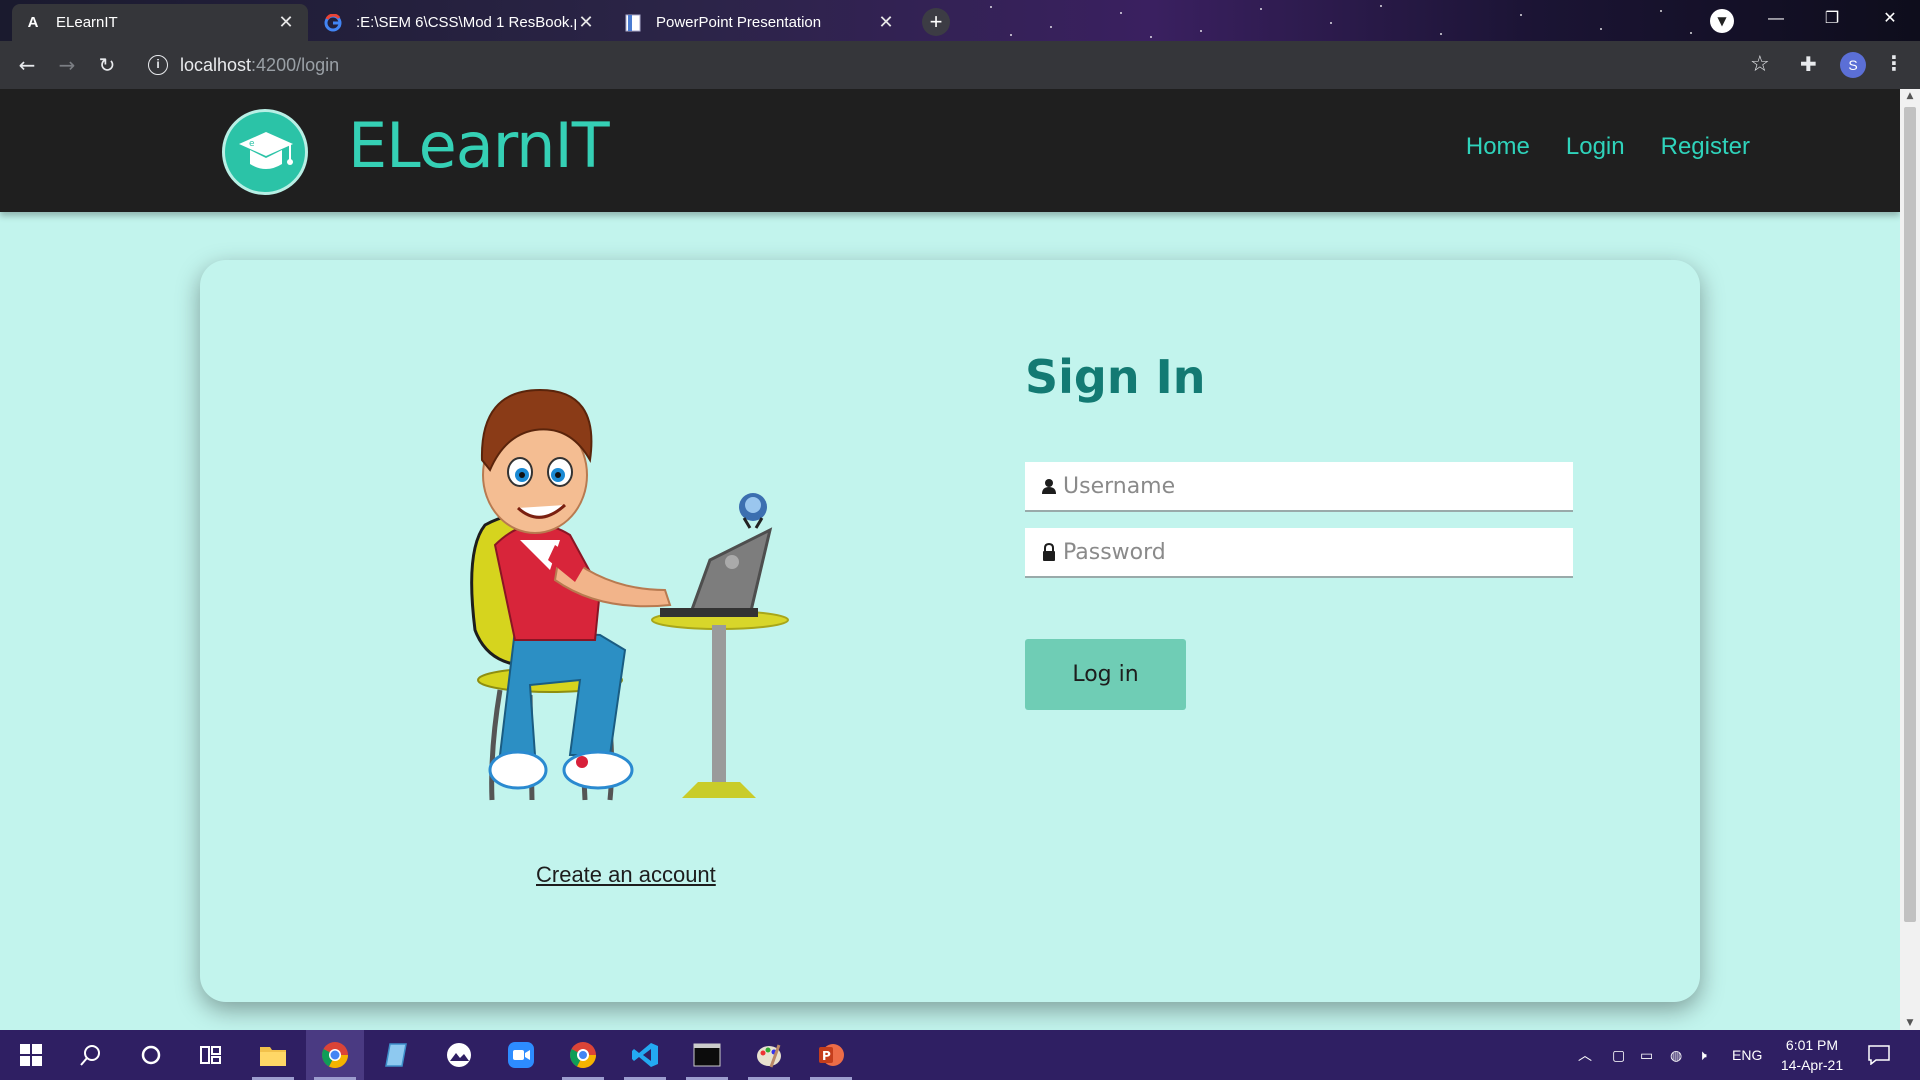 The width and height of the screenshot is (1920, 1080). I want to click on reload-icon: ↻, so click(107, 65).